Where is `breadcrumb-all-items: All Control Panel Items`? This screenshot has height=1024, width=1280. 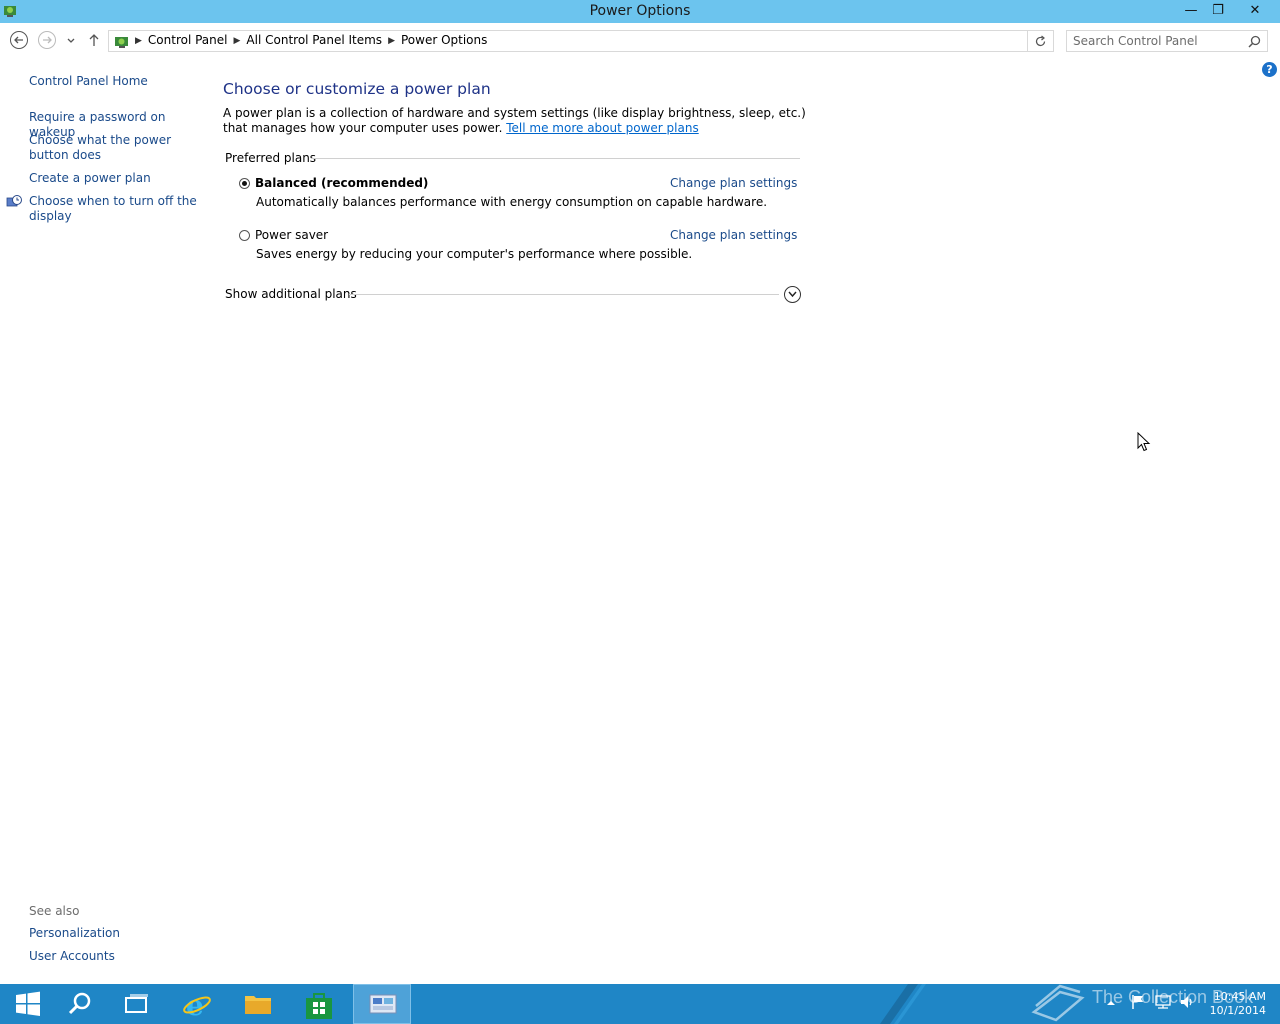
breadcrumb-all-items: All Control Panel Items is located at coordinates (314, 40).